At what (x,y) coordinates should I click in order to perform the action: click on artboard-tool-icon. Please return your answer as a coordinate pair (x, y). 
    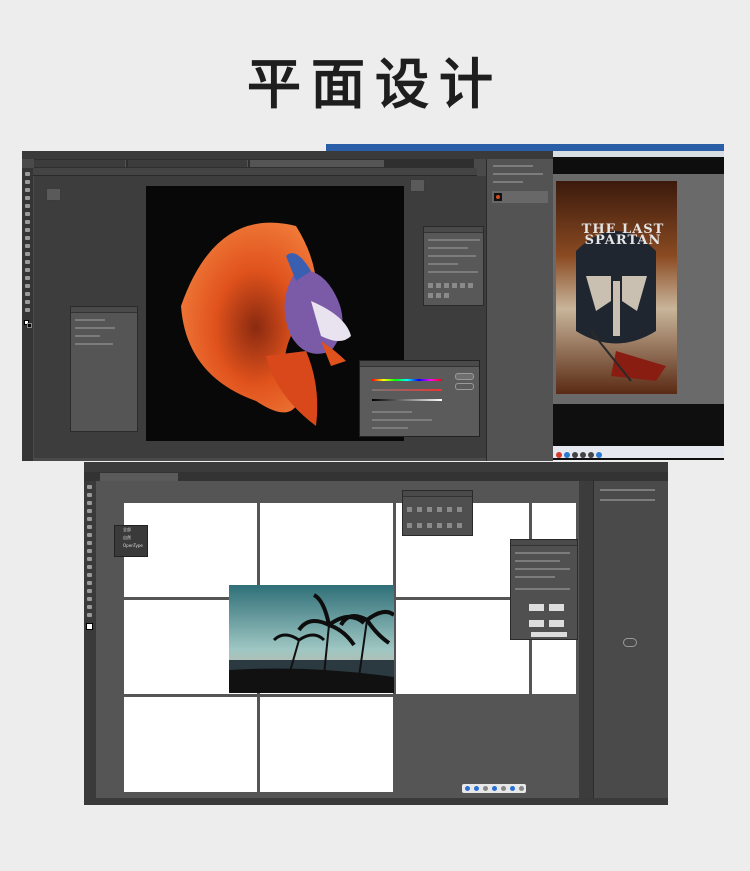
    Looking at the image, I should click on (89, 599).